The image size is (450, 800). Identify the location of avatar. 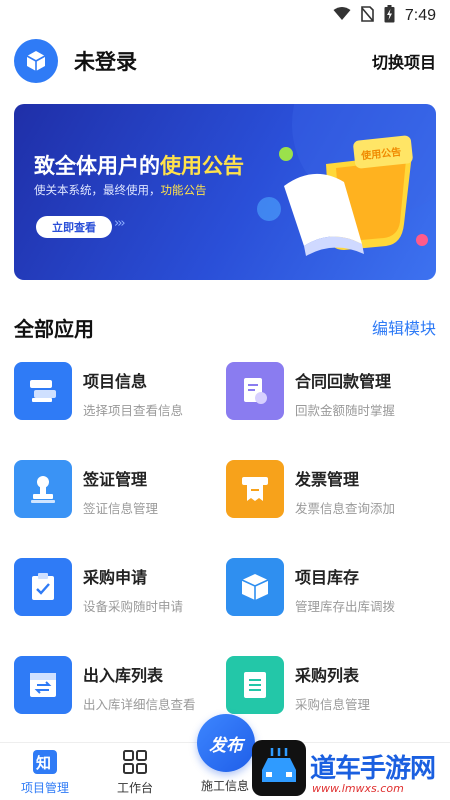
(36, 61).